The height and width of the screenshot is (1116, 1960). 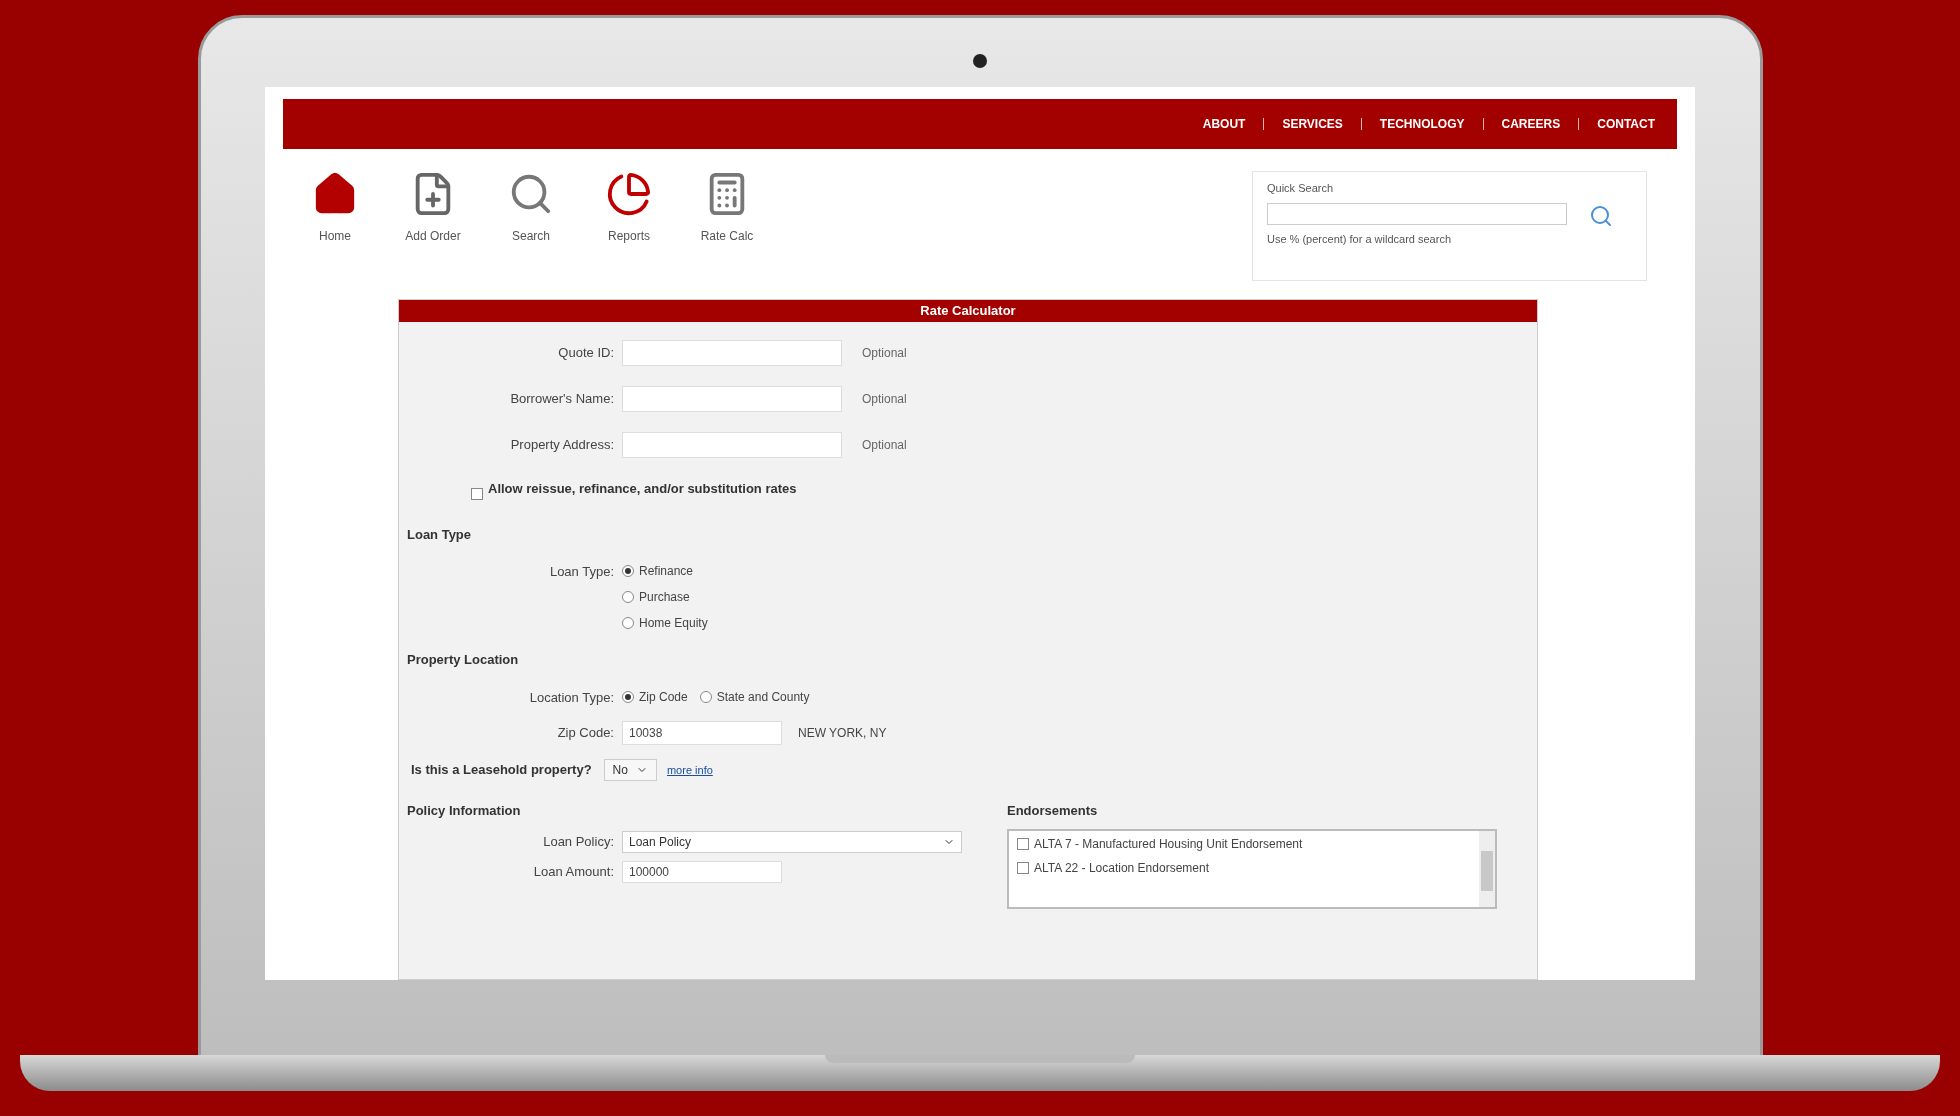 What do you see at coordinates (571, 697) in the screenshot?
I see `field-label: Location Type:` at bounding box center [571, 697].